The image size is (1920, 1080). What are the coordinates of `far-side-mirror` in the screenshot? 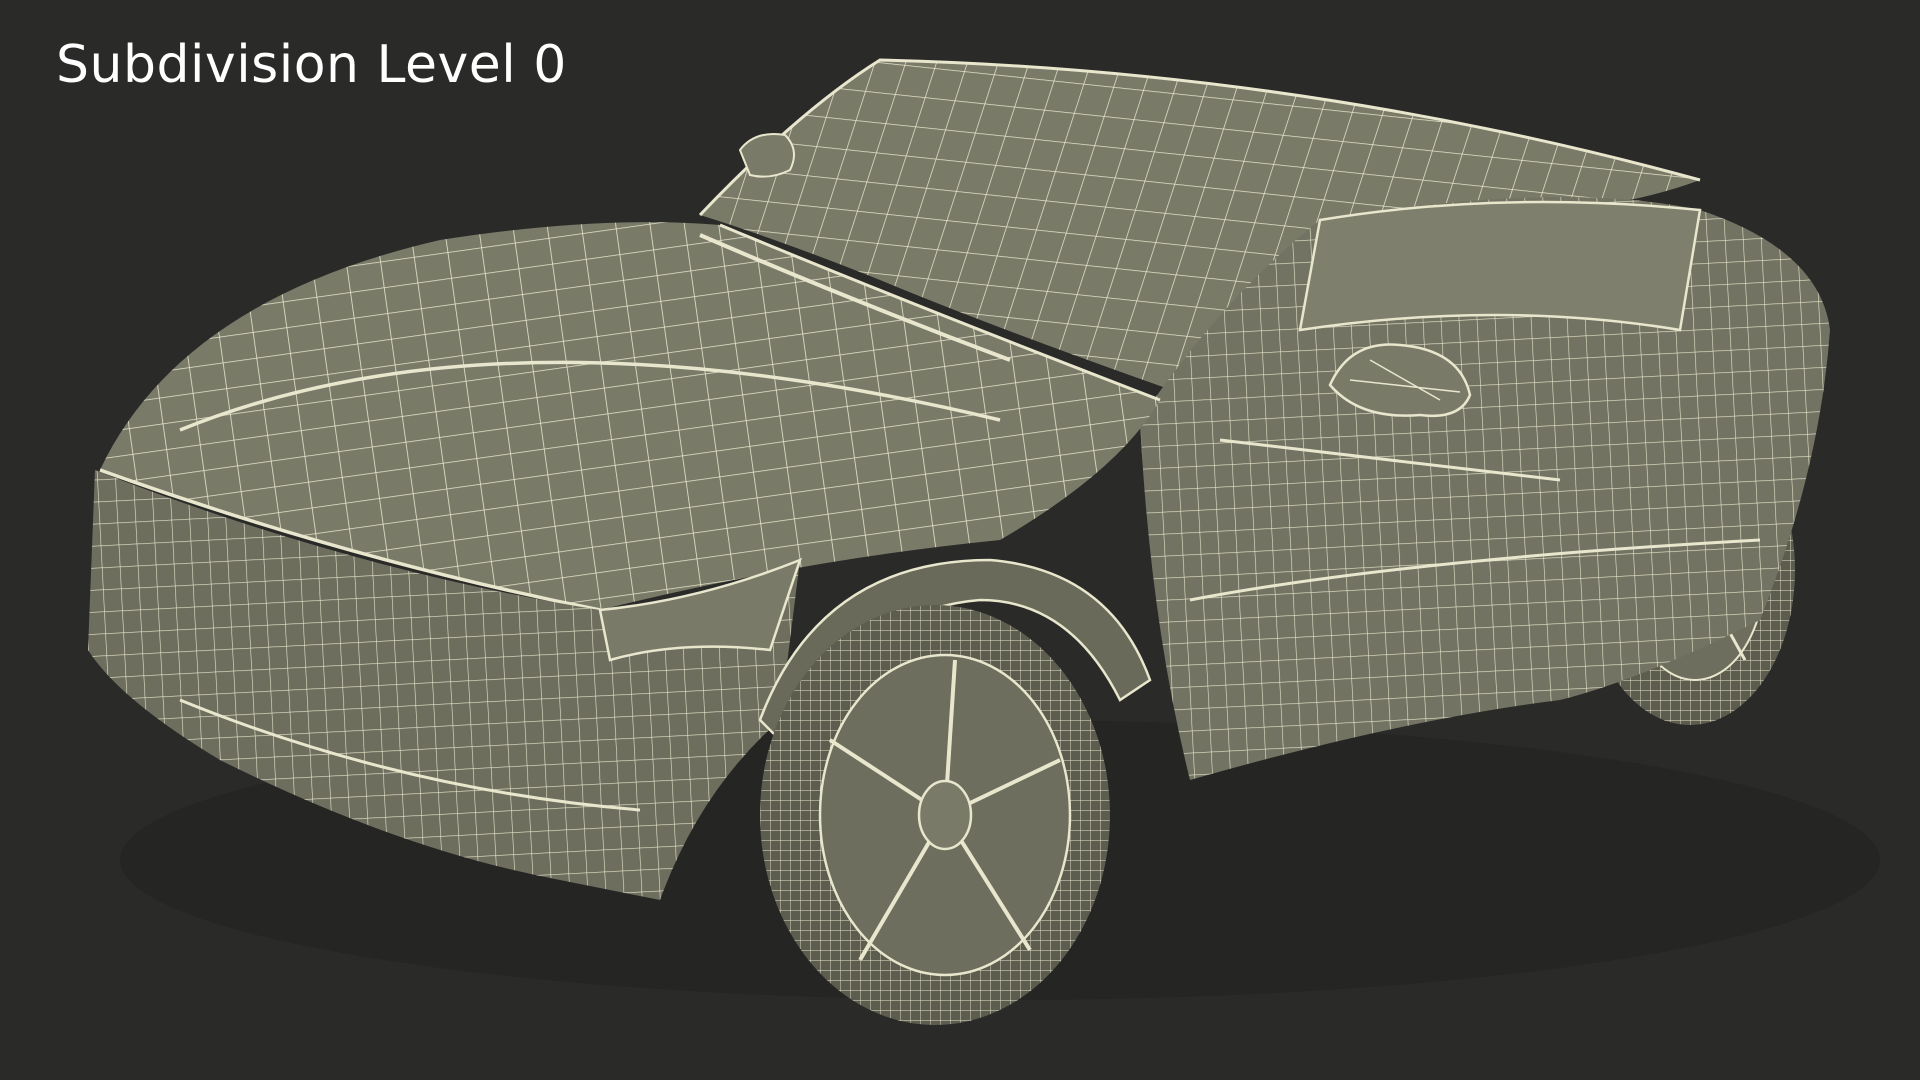 It's located at (766, 155).